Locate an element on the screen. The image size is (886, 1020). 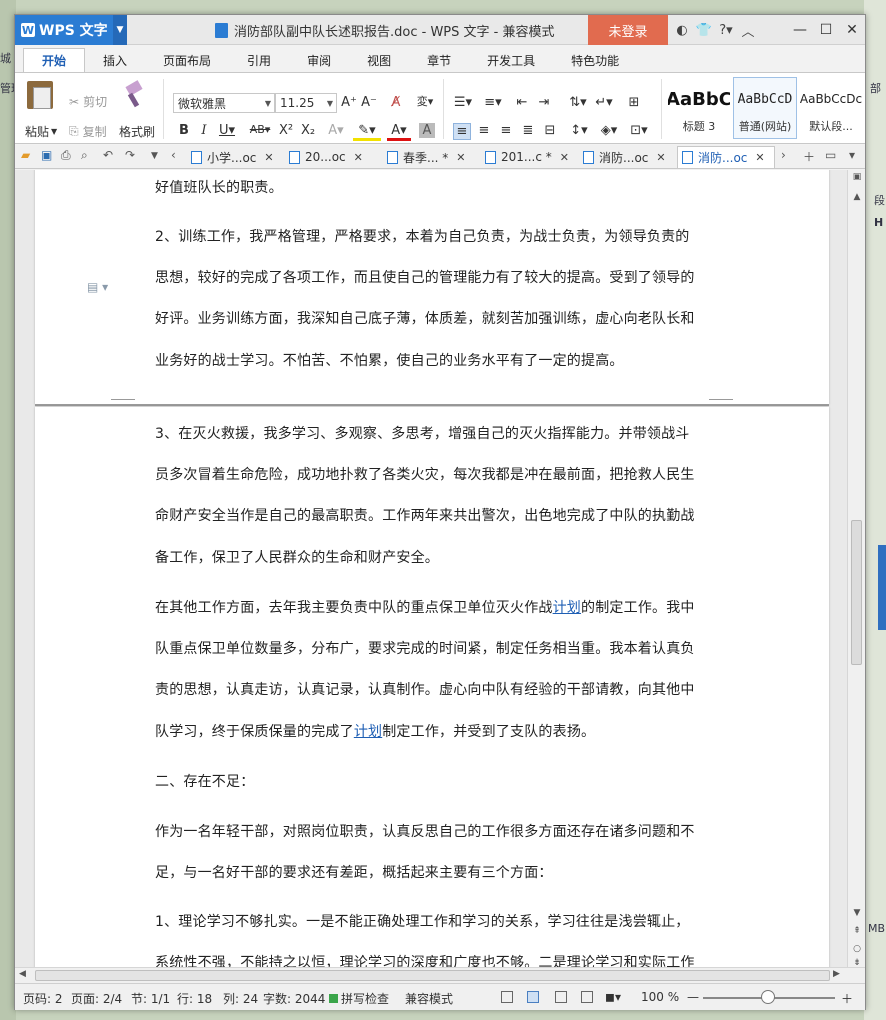
app-menu-button: W WPS 文字 ▼ is located at coordinates (71, 30).